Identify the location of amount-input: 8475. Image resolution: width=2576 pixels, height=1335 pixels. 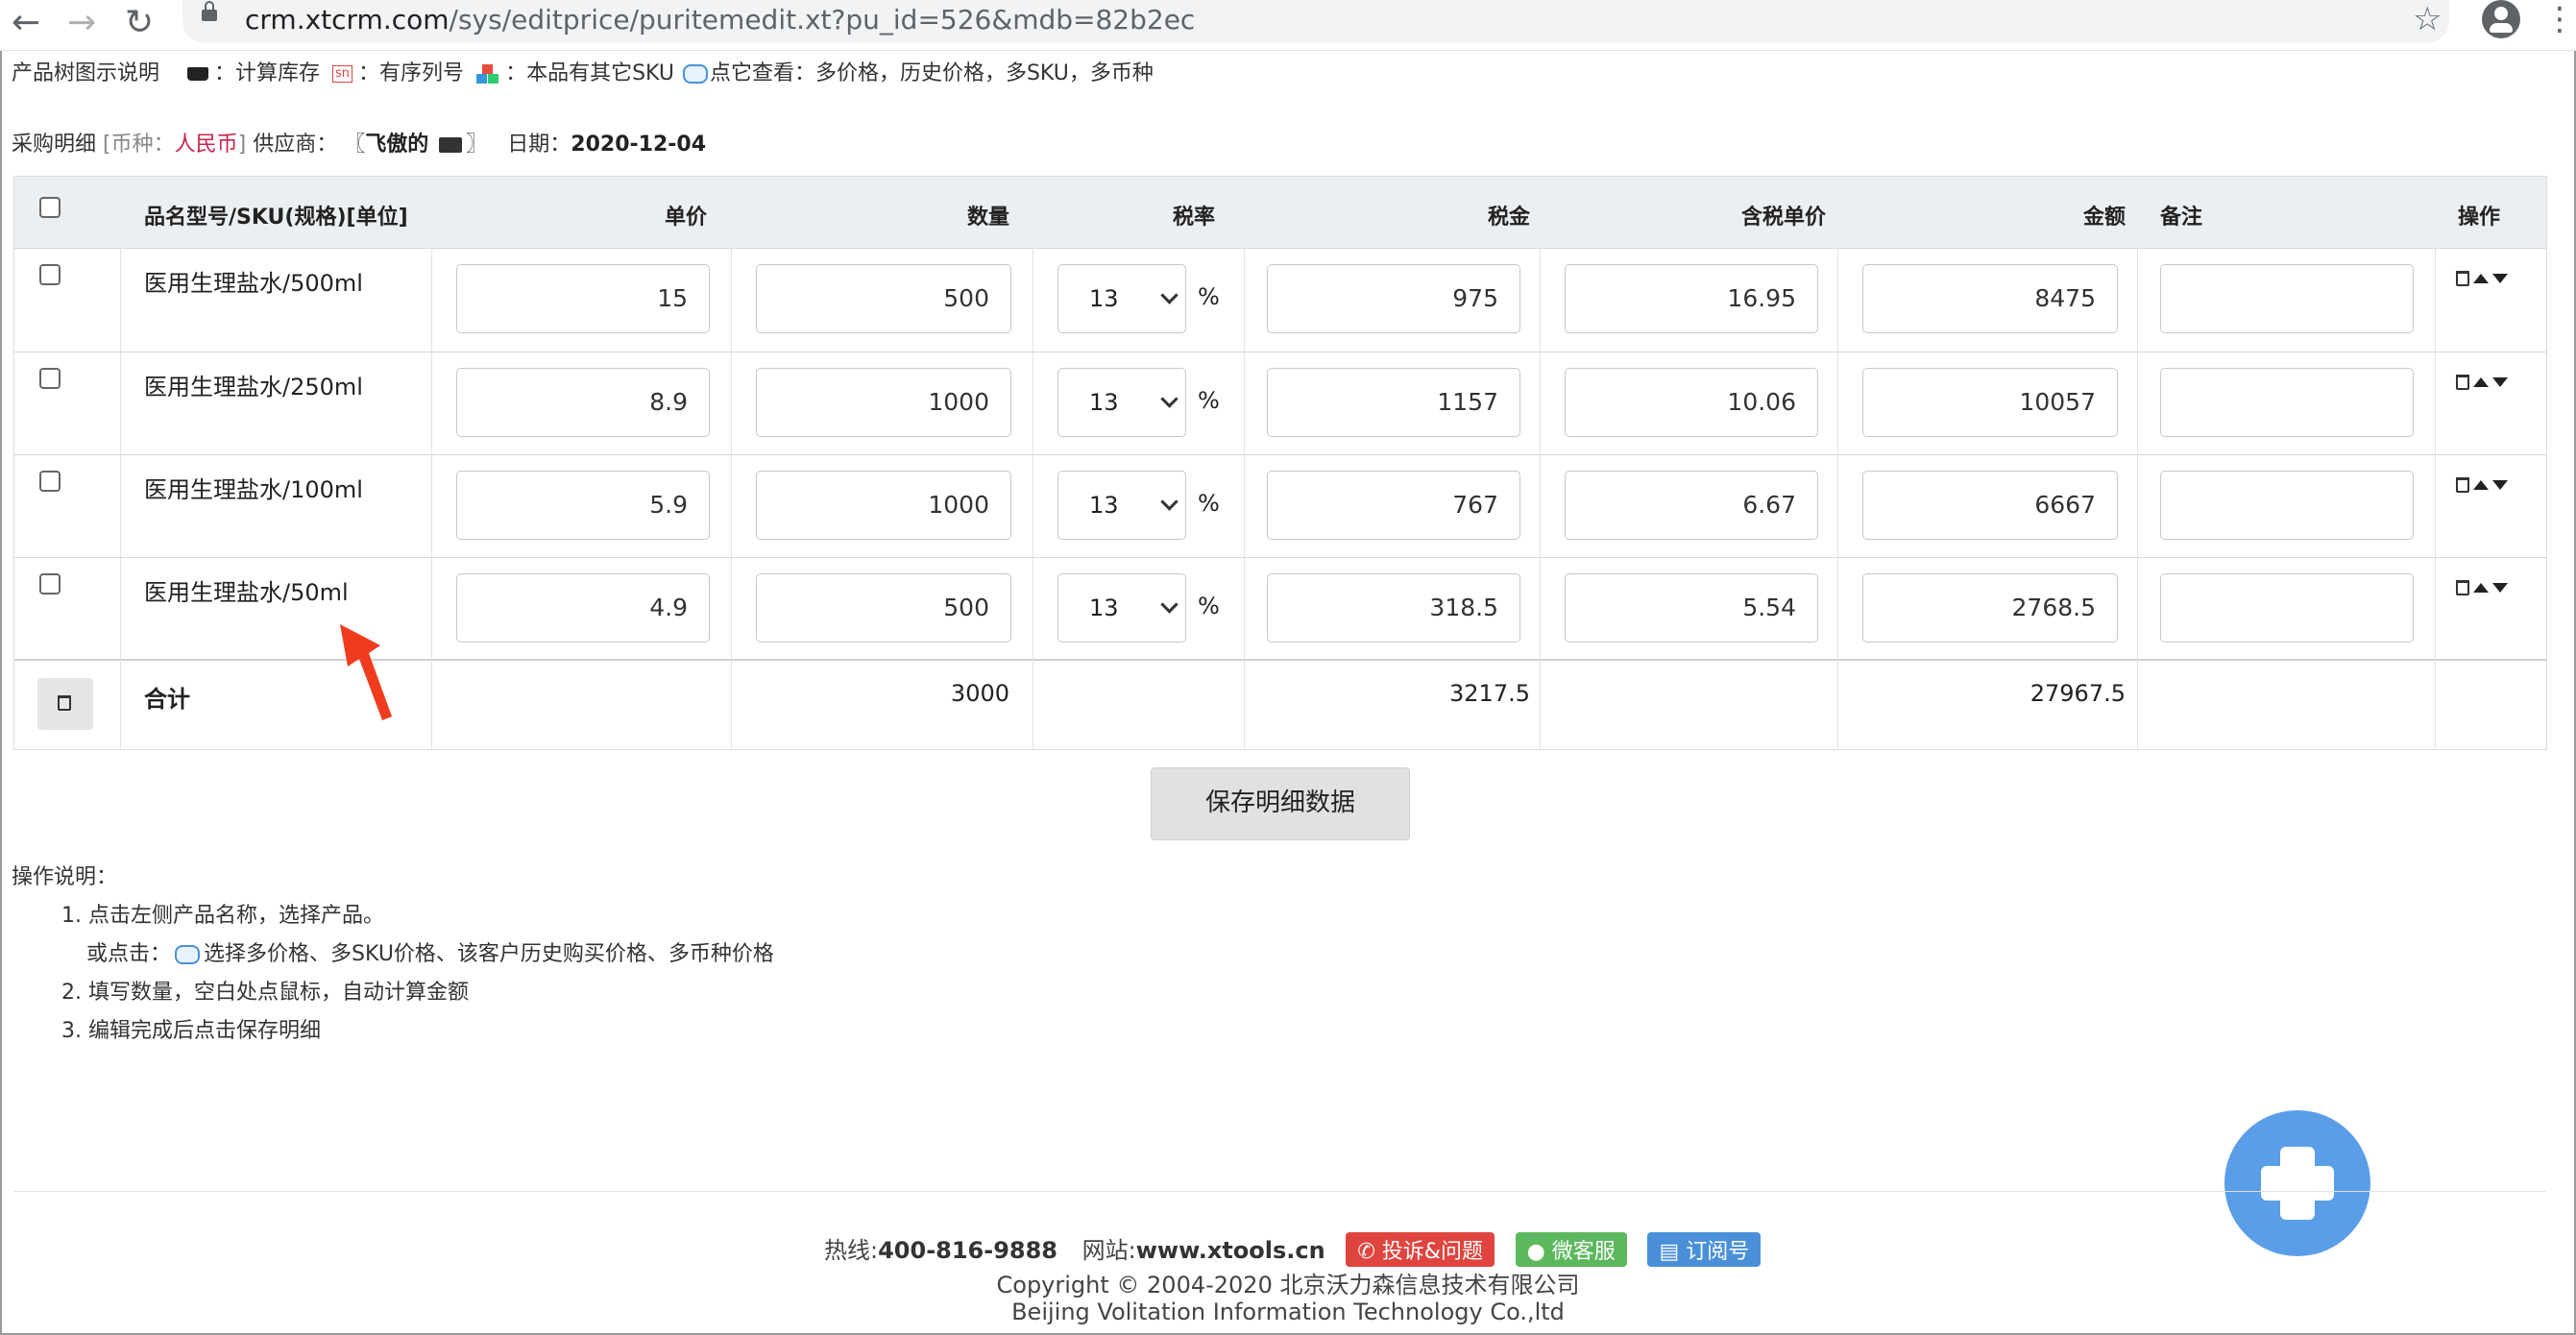
(1990, 298).